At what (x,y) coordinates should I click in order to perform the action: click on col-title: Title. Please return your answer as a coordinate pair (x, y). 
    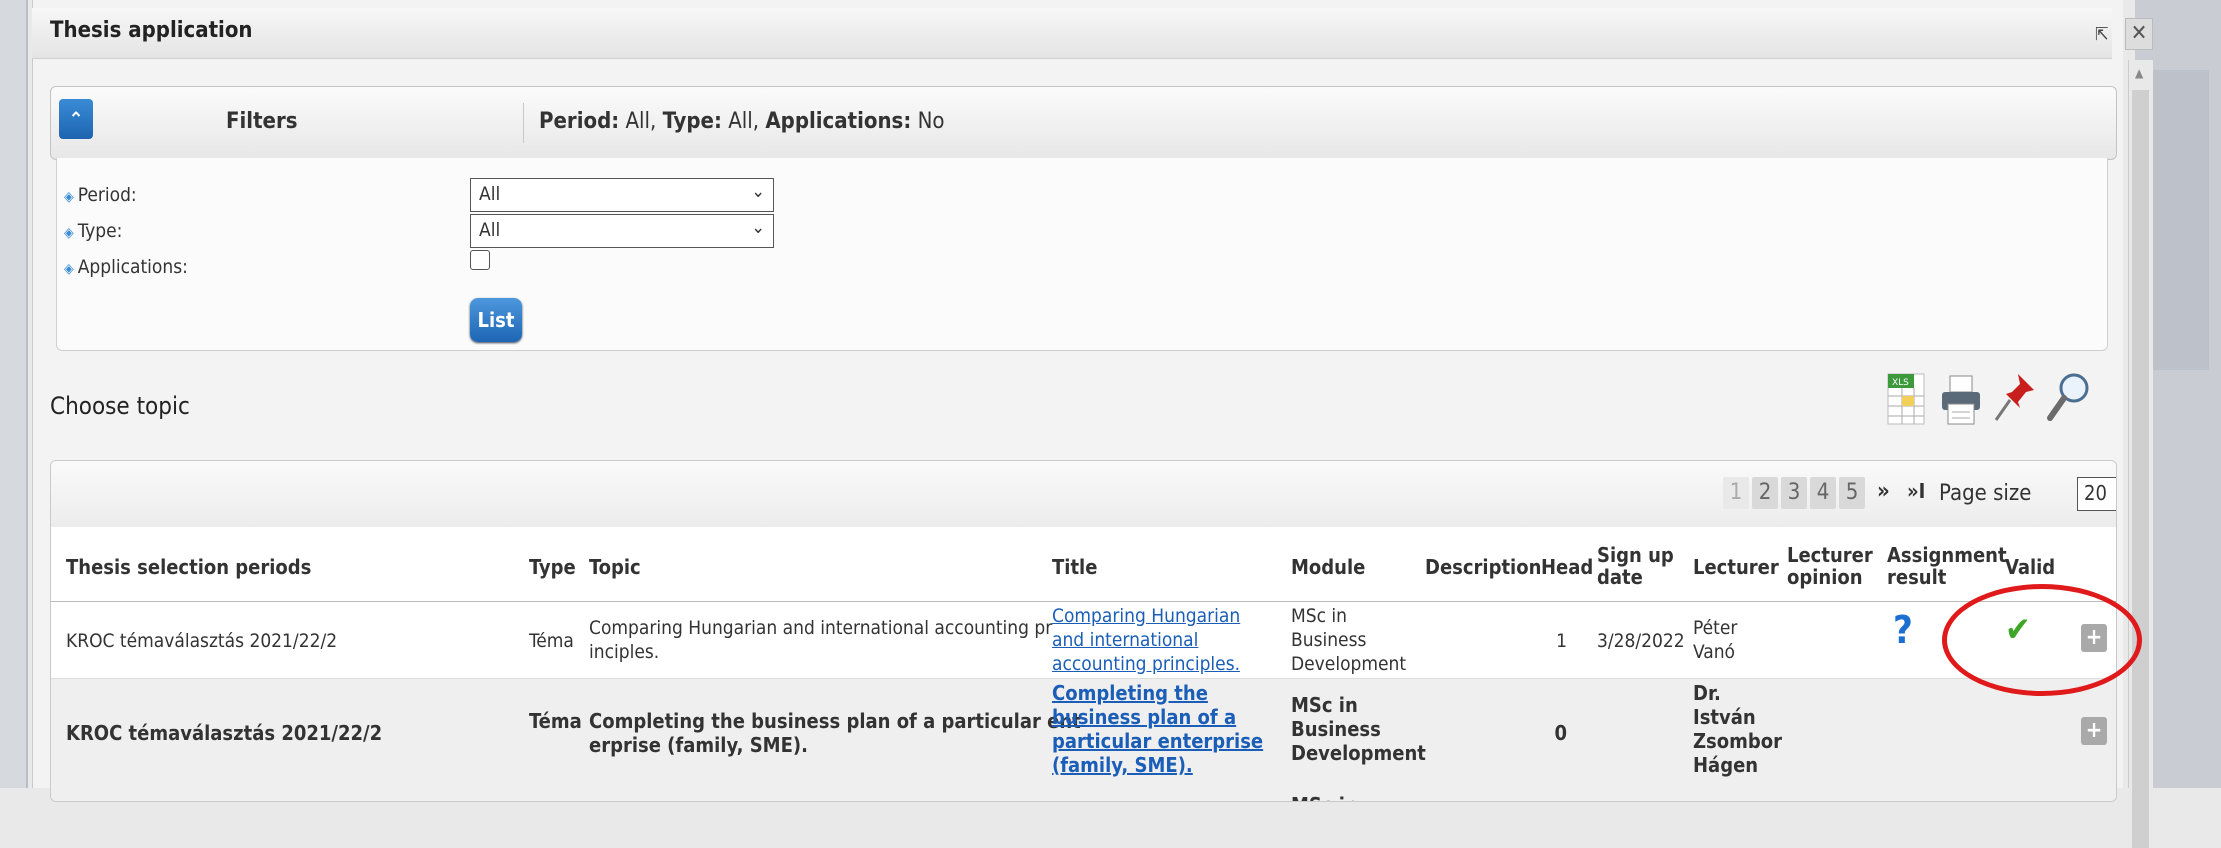
    Looking at the image, I should click on (1074, 567).